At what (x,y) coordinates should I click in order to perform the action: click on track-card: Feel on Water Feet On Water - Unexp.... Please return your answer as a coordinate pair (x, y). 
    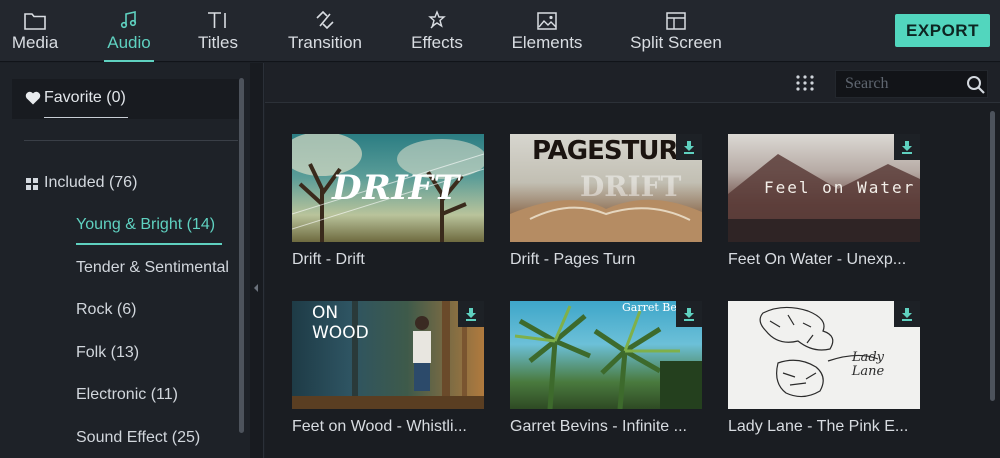
    Looking at the image, I should click on (824, 201).